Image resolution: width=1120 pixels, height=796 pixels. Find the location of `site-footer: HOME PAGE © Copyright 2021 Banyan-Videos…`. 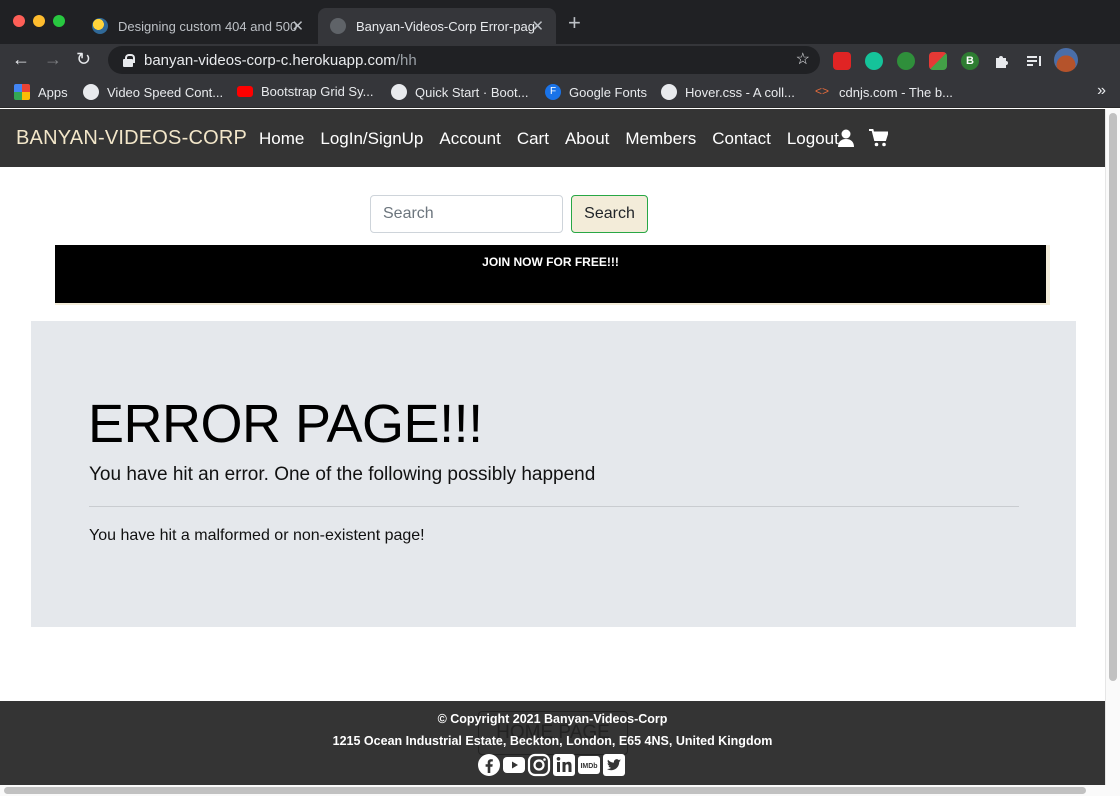

site-footer: HOME PAGE © Copyright 2021 Banyan-Videos… is located at coordinates (552, 743).